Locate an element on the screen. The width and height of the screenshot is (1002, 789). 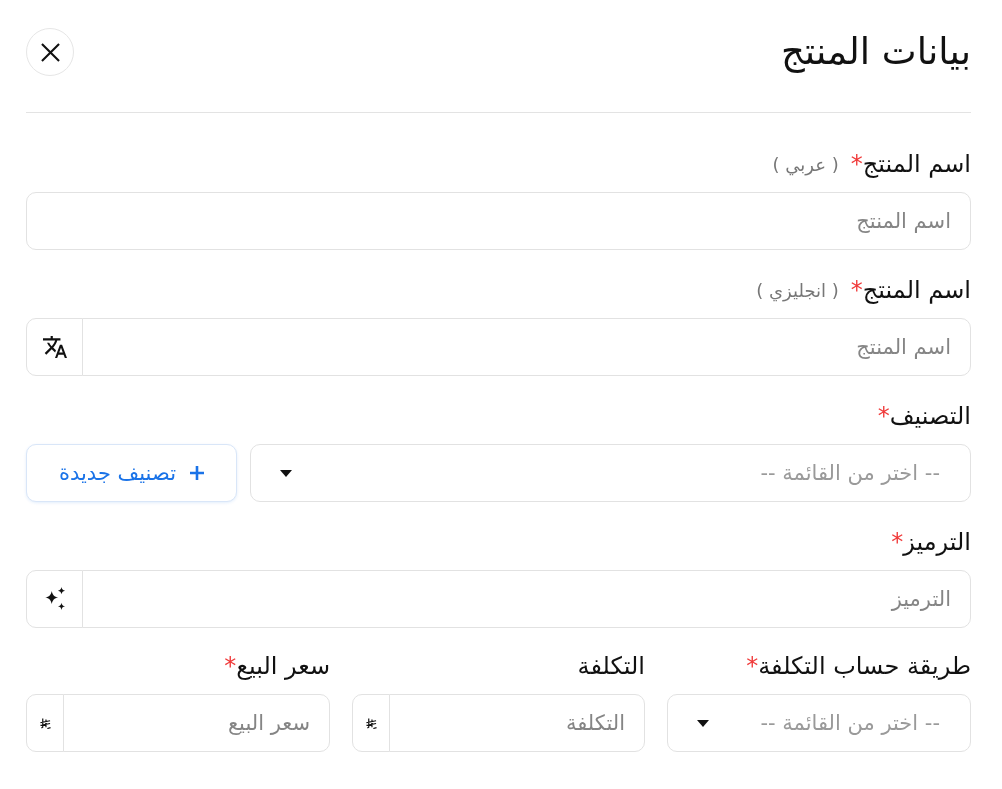
language-note: ( عربي ) is located at coordinates (805, 164).